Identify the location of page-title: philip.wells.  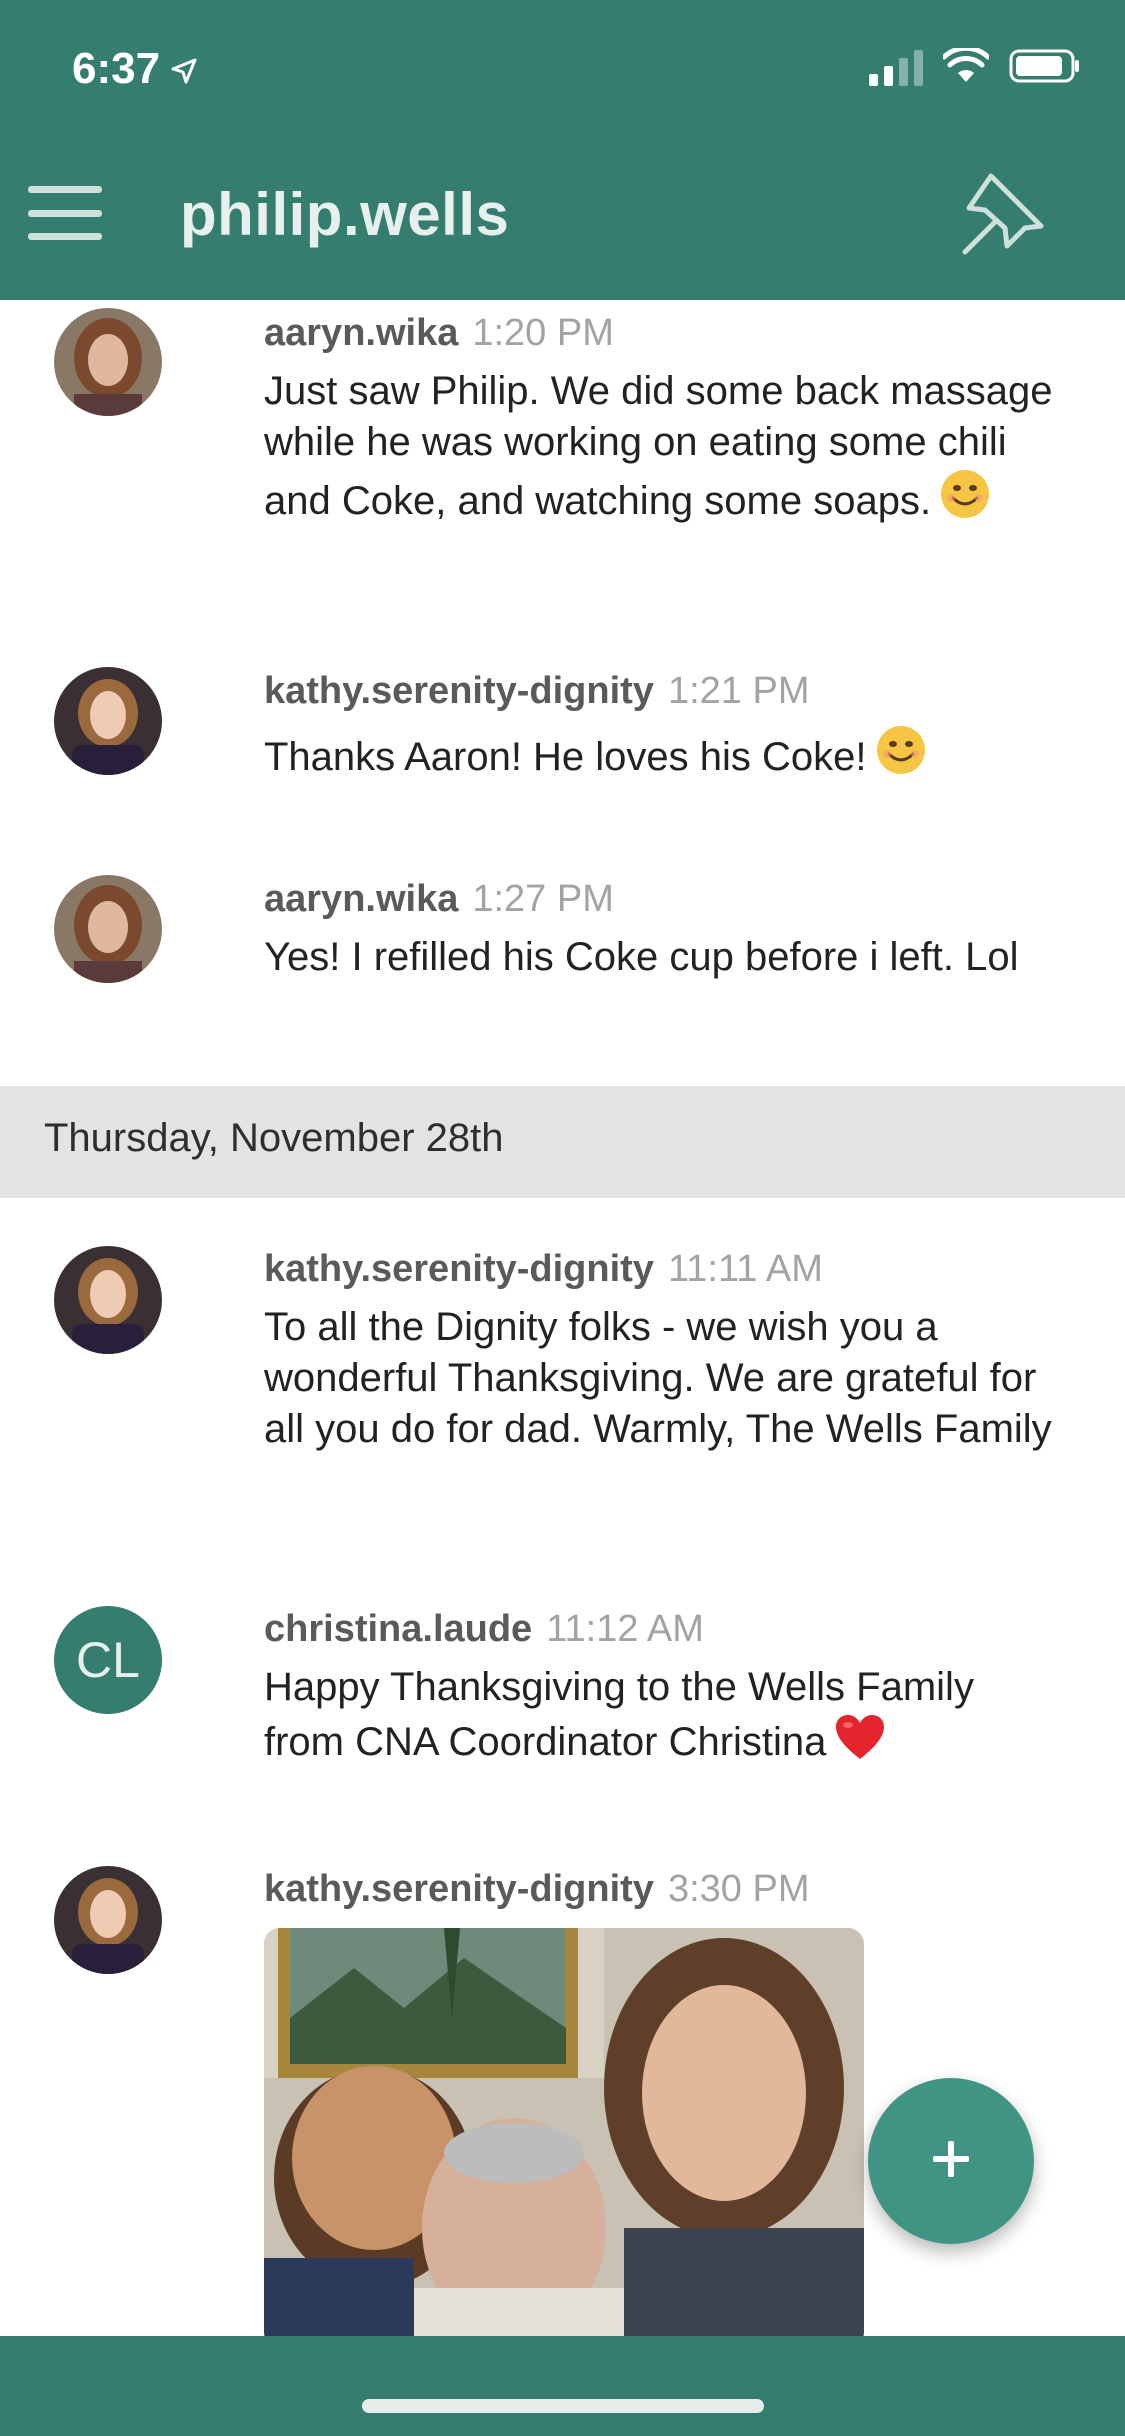
(345, 214).